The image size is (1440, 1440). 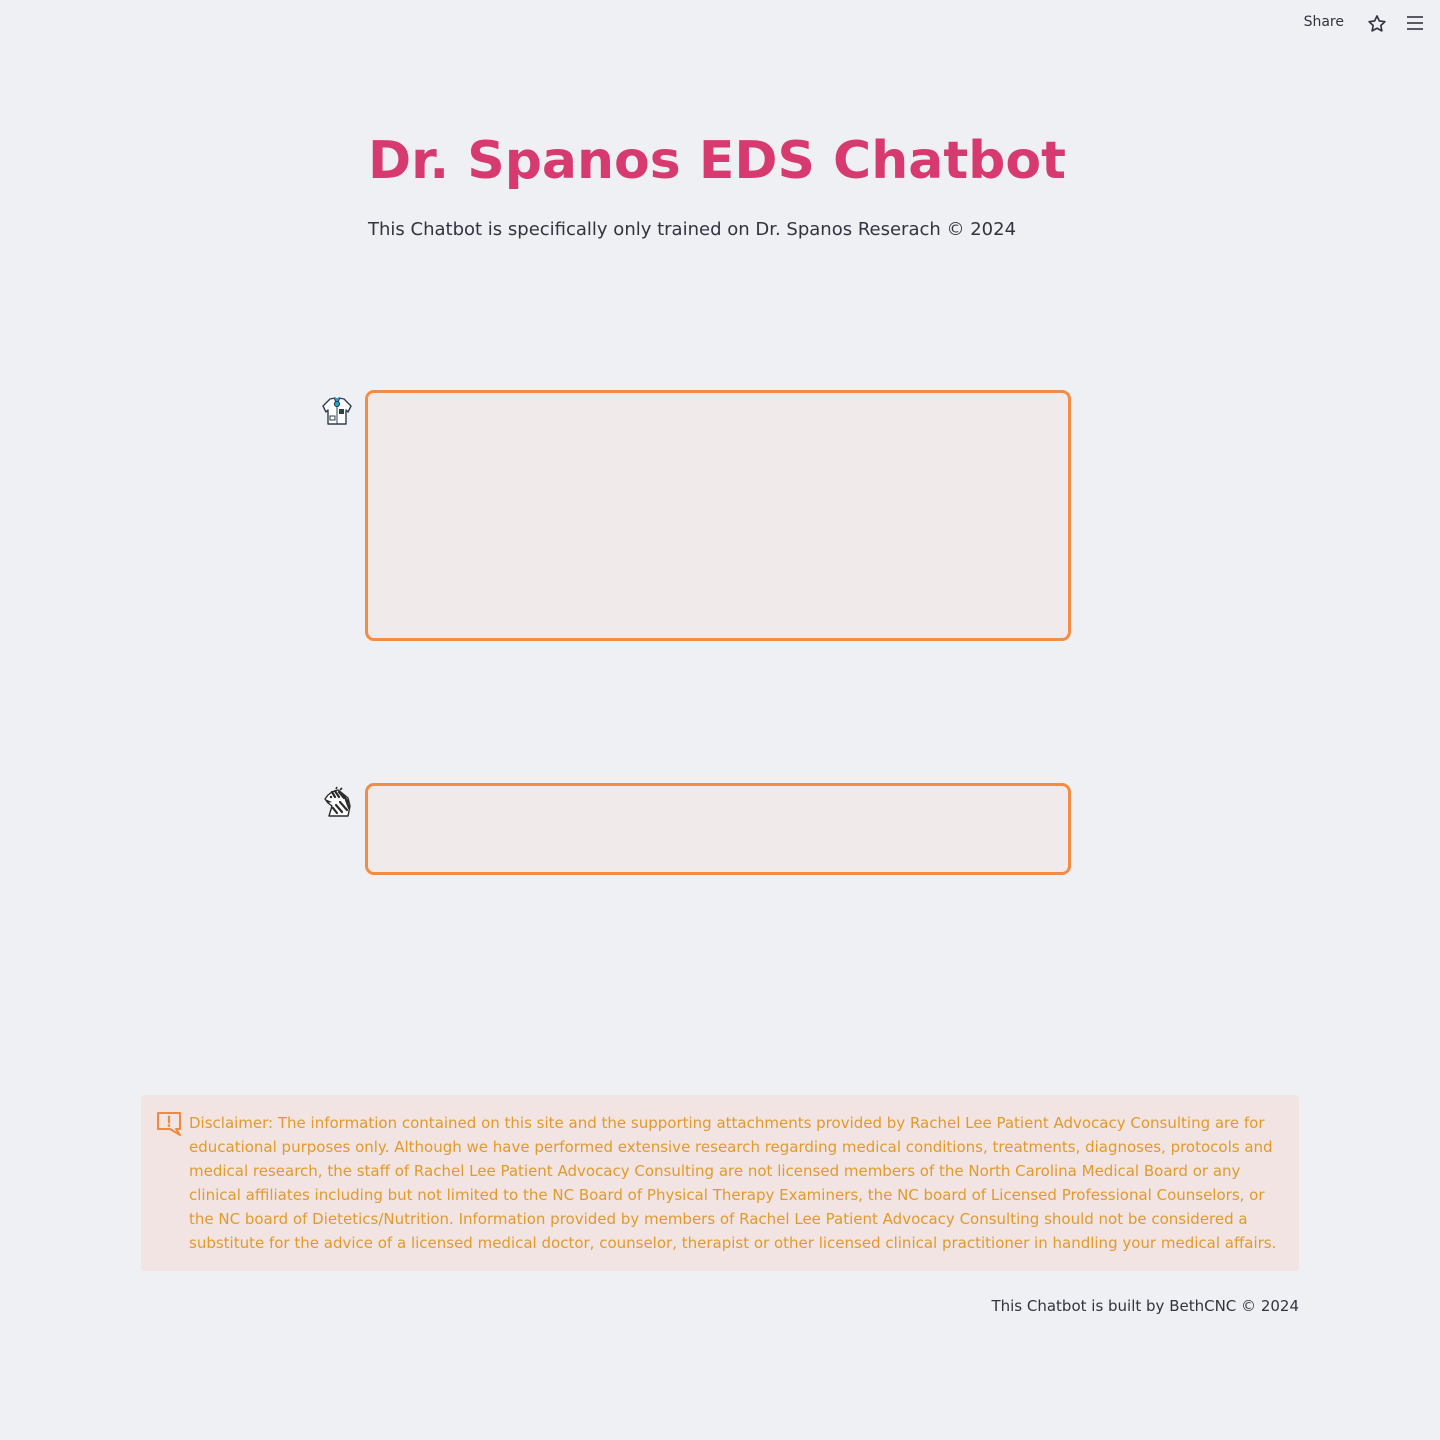 I want to click on warning-icon, so click(x=169, y=1124).